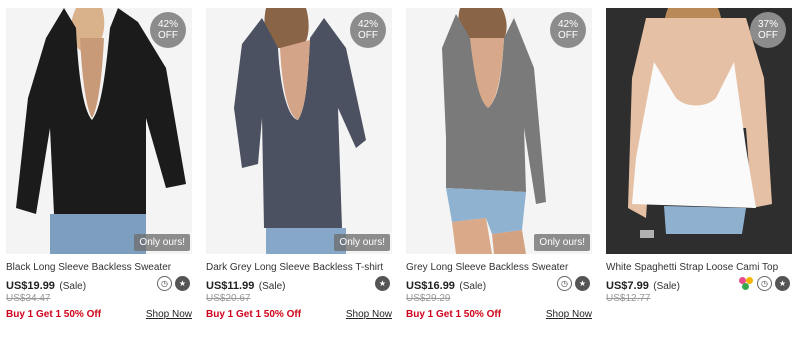 Image resolution: width=800 pixels, height=340 pixels. Describe the element at coordinates (228, 298) in the screenshot. I see `original-price: US$20.67` at that location.